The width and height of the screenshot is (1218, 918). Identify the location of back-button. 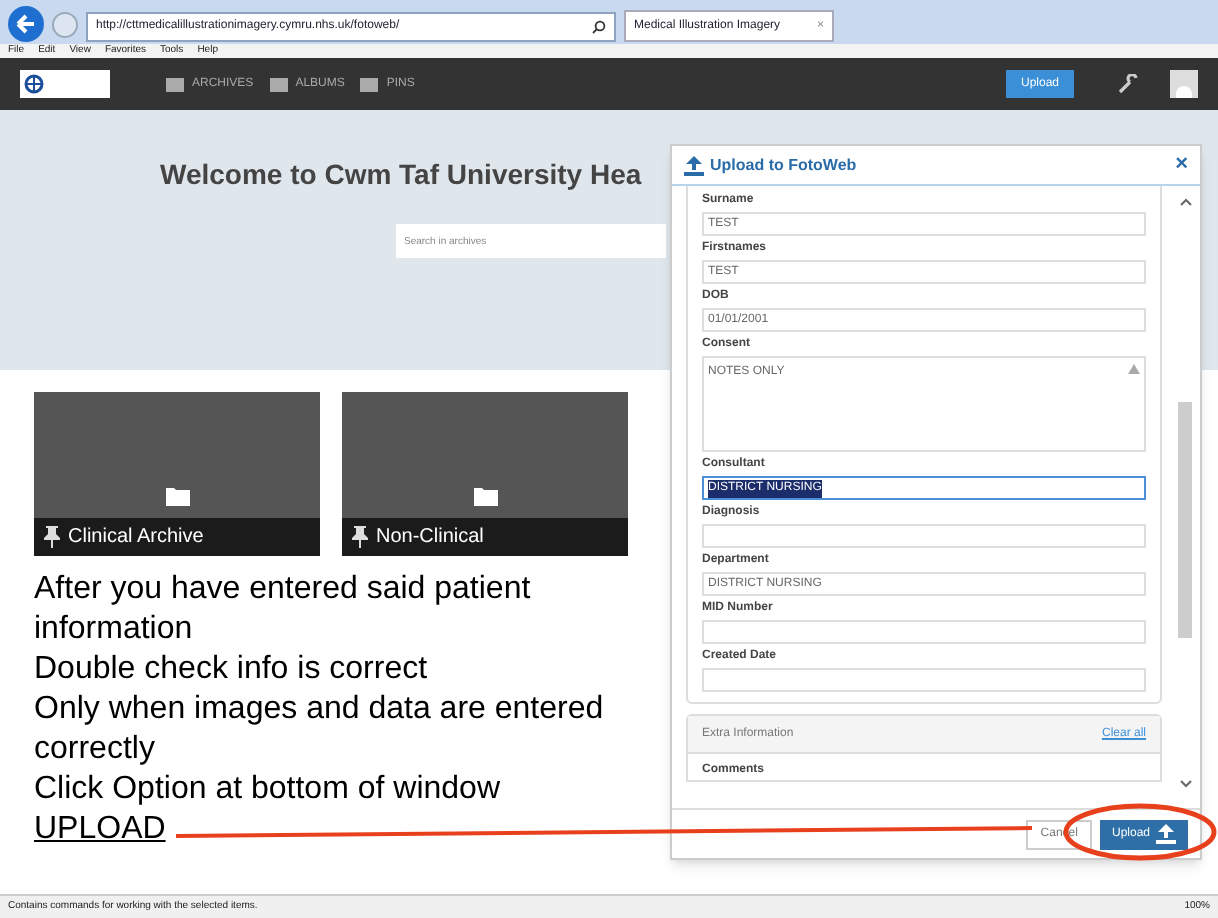
(26, 24).